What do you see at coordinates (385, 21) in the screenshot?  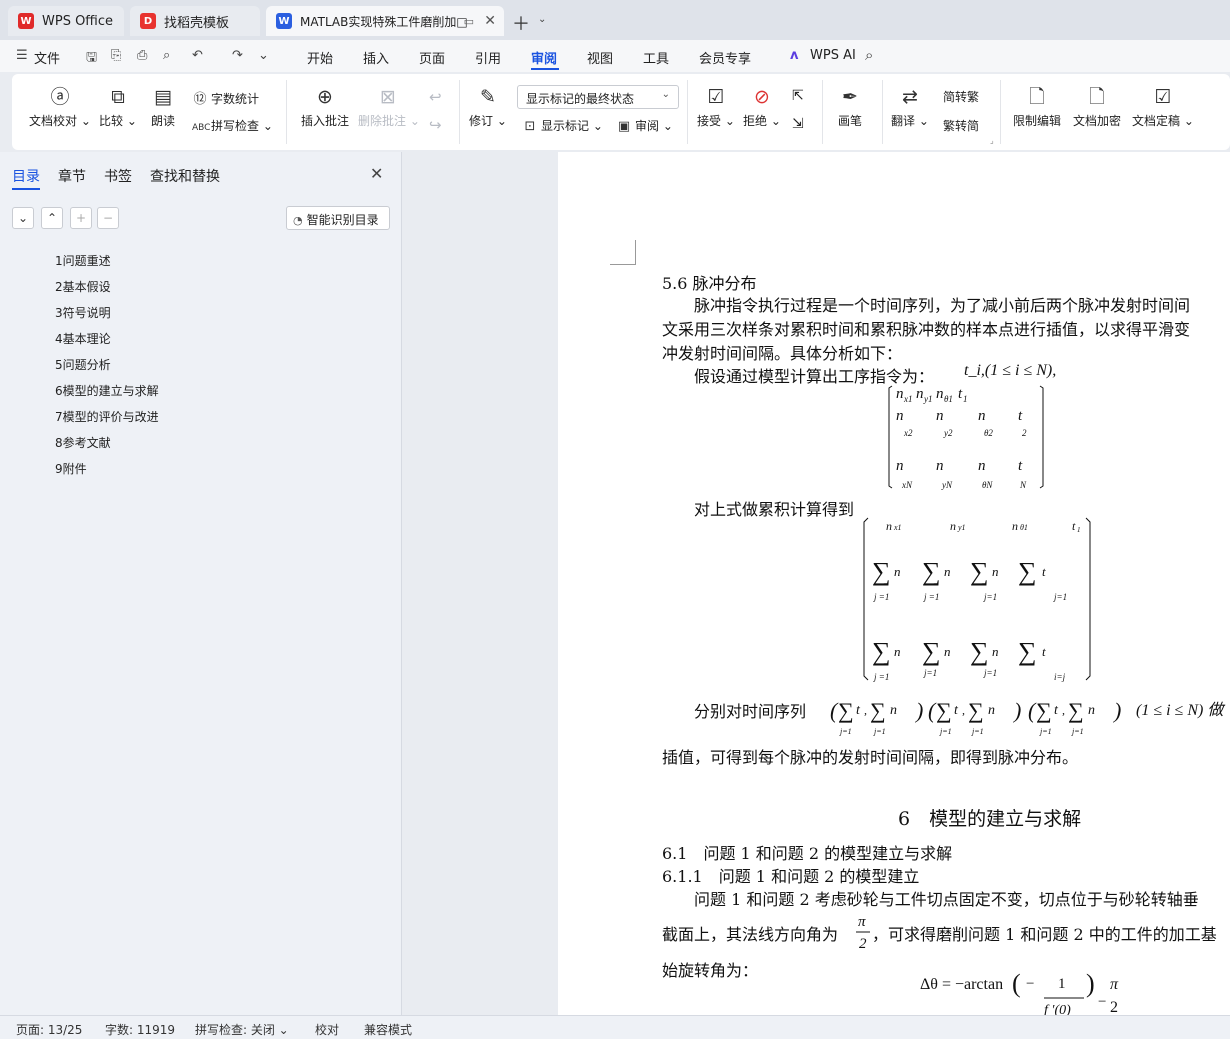 I see `tab-current-document: W MATLAB实现特殊工件磨削加□ ▭ ✕` at bounding box center [385, 21].